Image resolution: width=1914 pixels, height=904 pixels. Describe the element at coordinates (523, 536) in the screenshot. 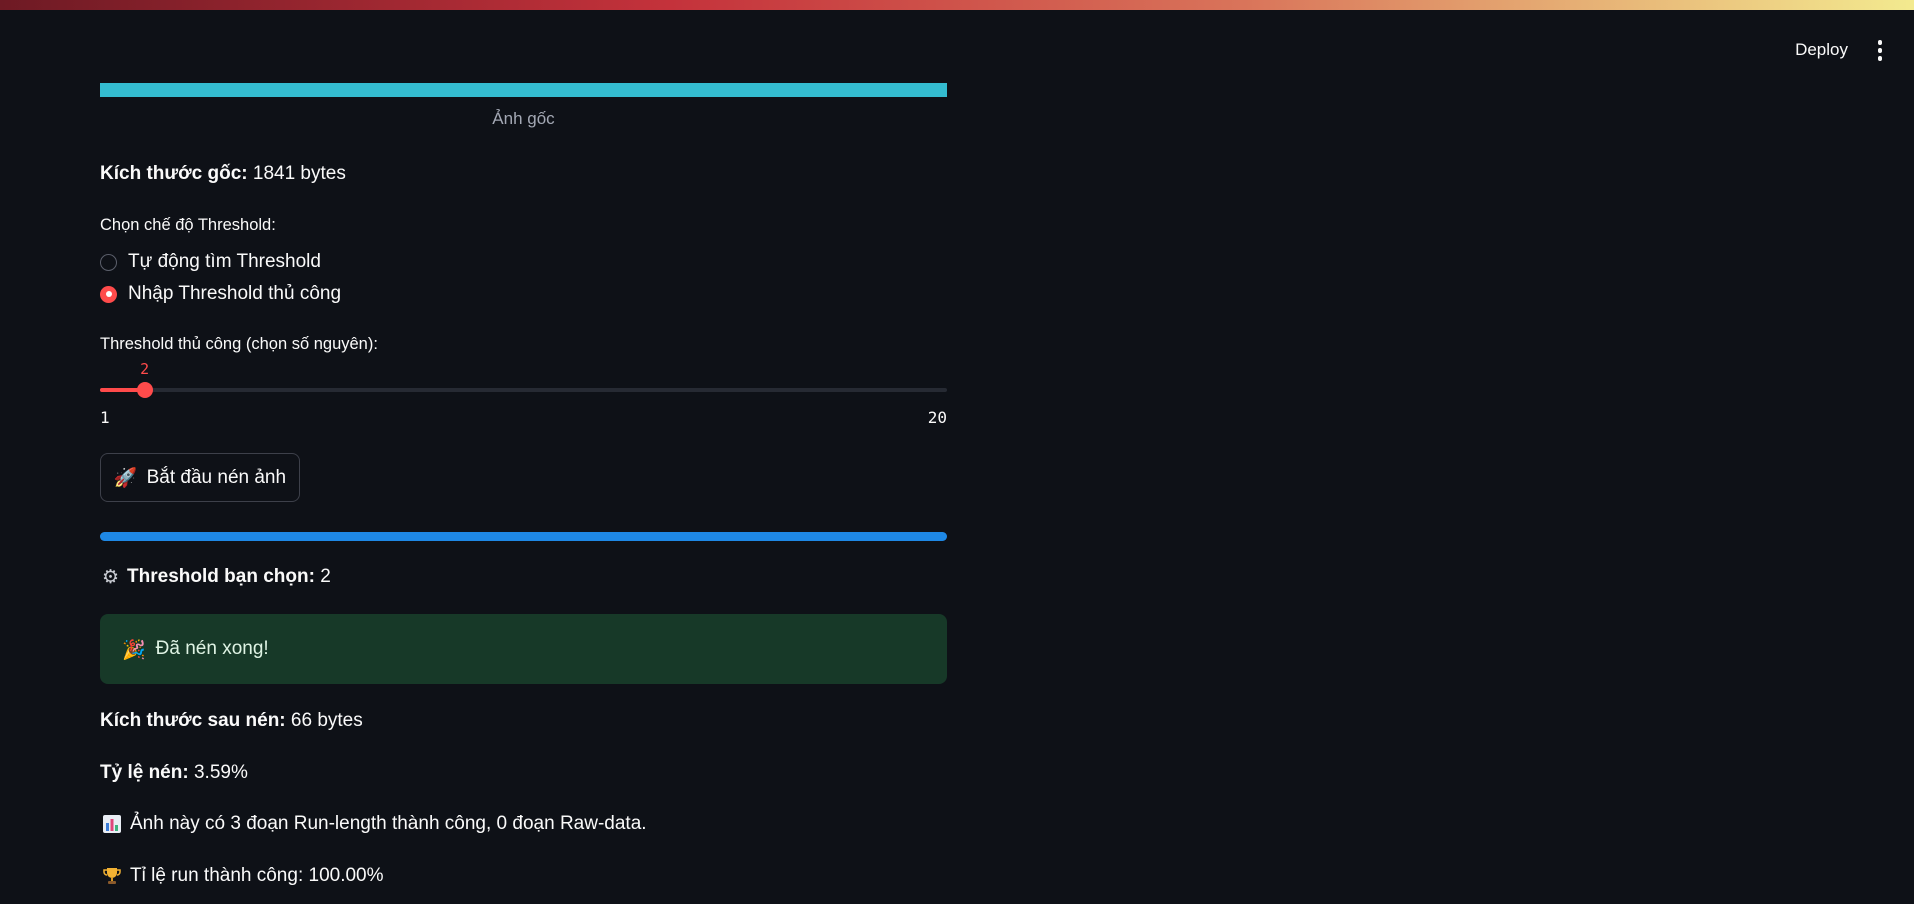

I see `progress-bar` at that location.